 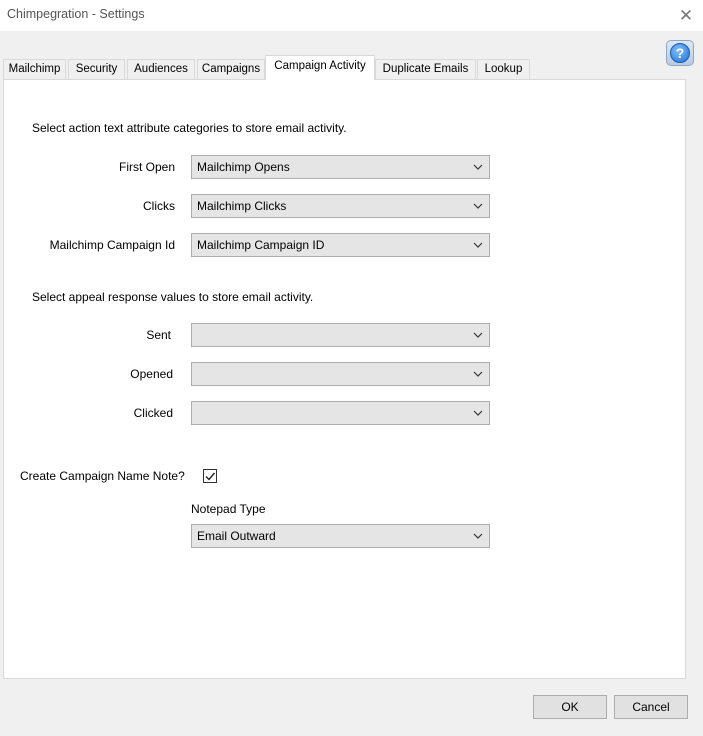 I want to click on window-title: Chimpegration - Settings, so click(x=76, y=14).